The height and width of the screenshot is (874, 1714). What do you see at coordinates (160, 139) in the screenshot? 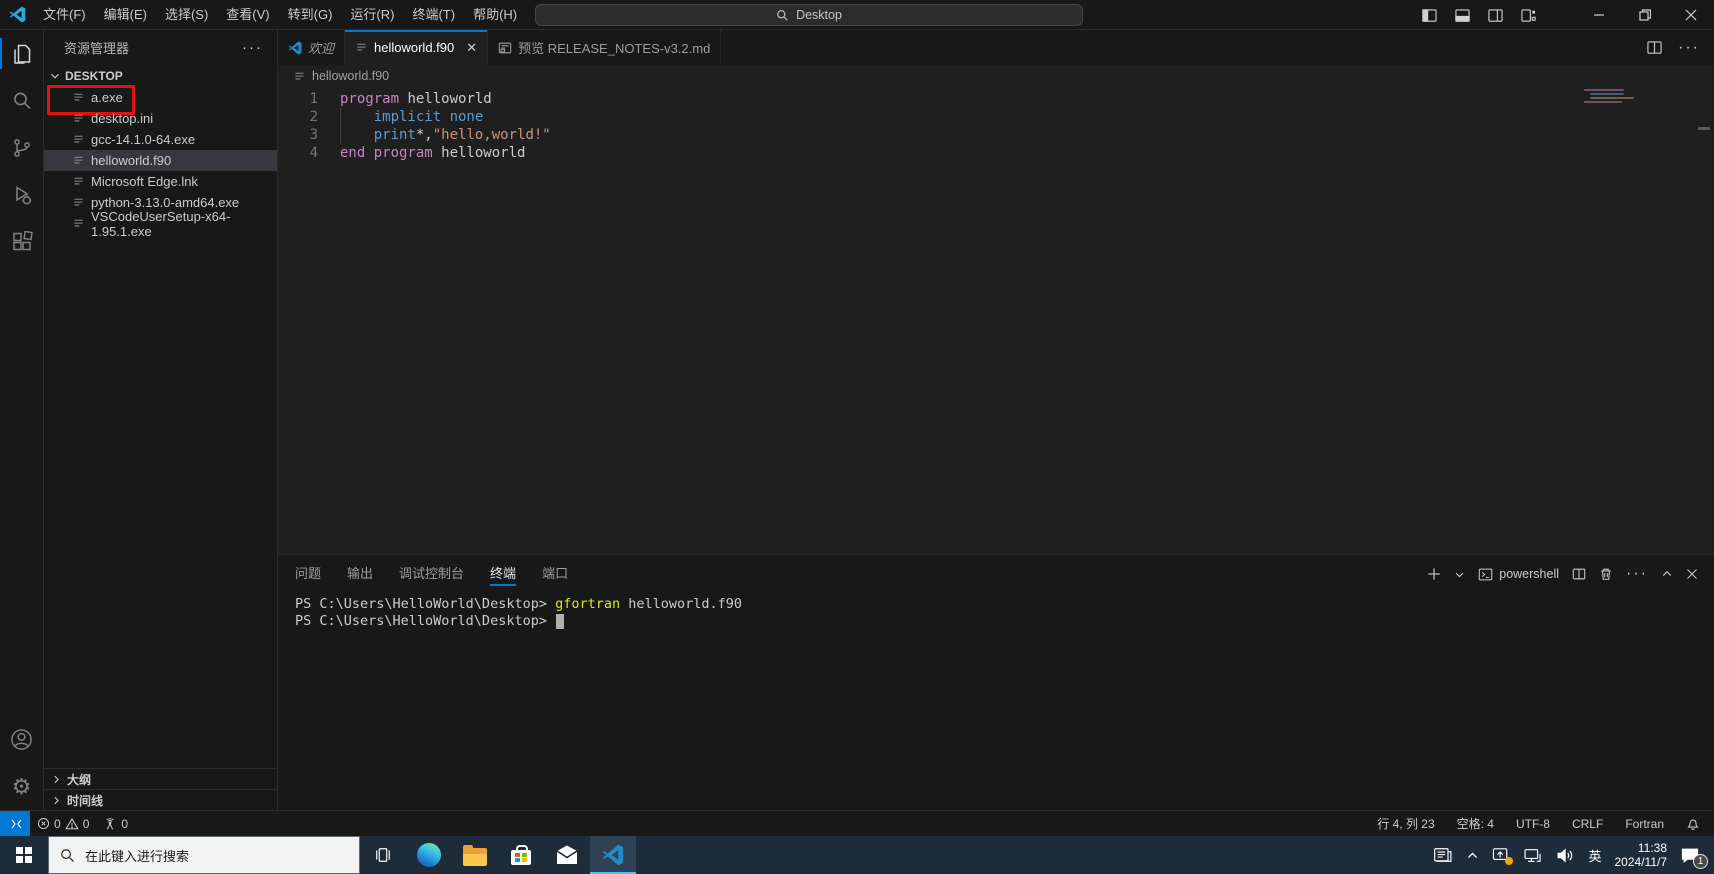
I see `file-row: gcc-14.1.0-64.exe` at bounding box center [160, 139].